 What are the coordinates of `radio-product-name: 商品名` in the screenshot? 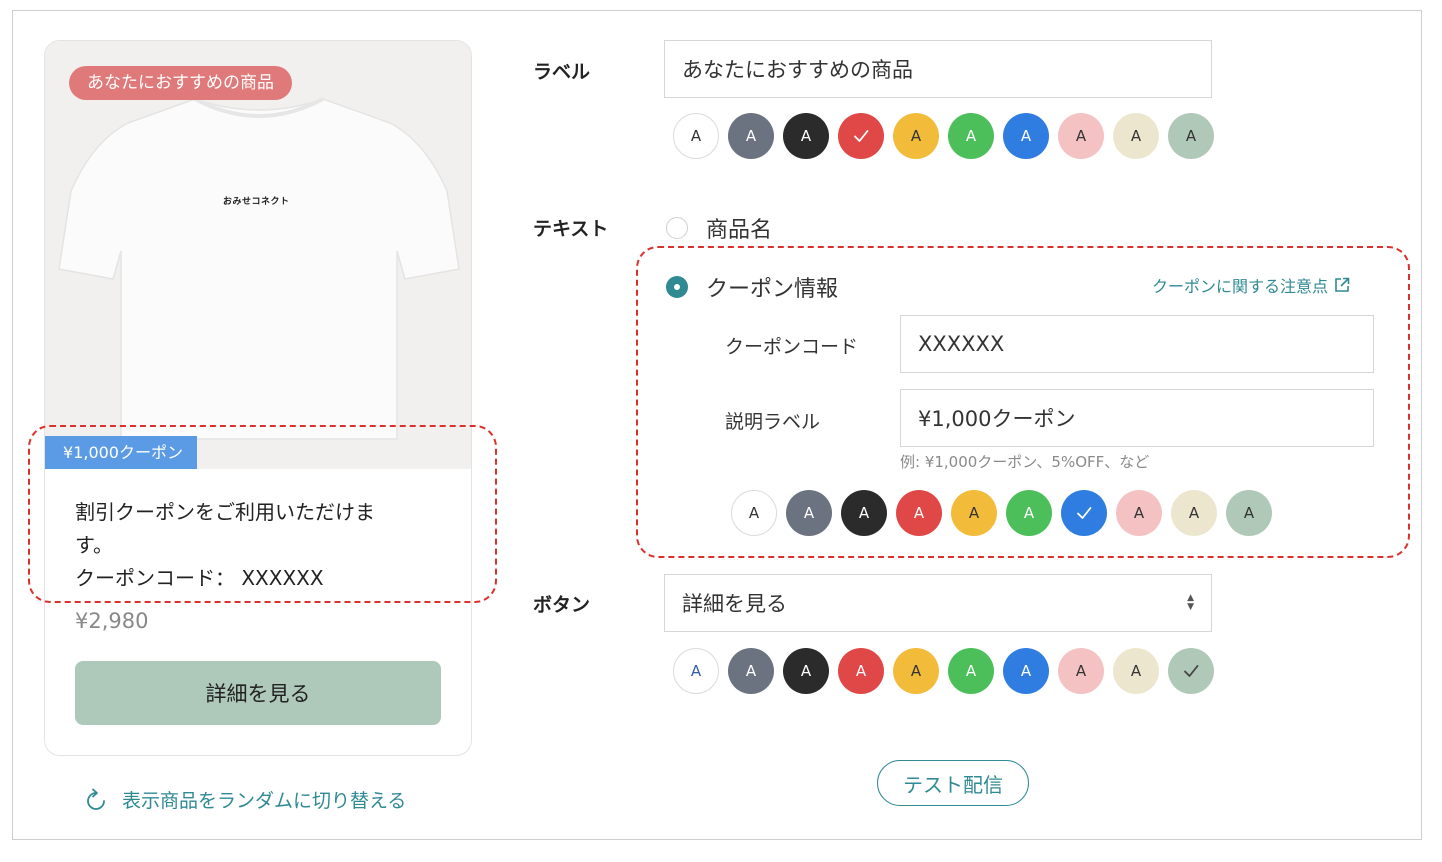 It's located at (719, 228).